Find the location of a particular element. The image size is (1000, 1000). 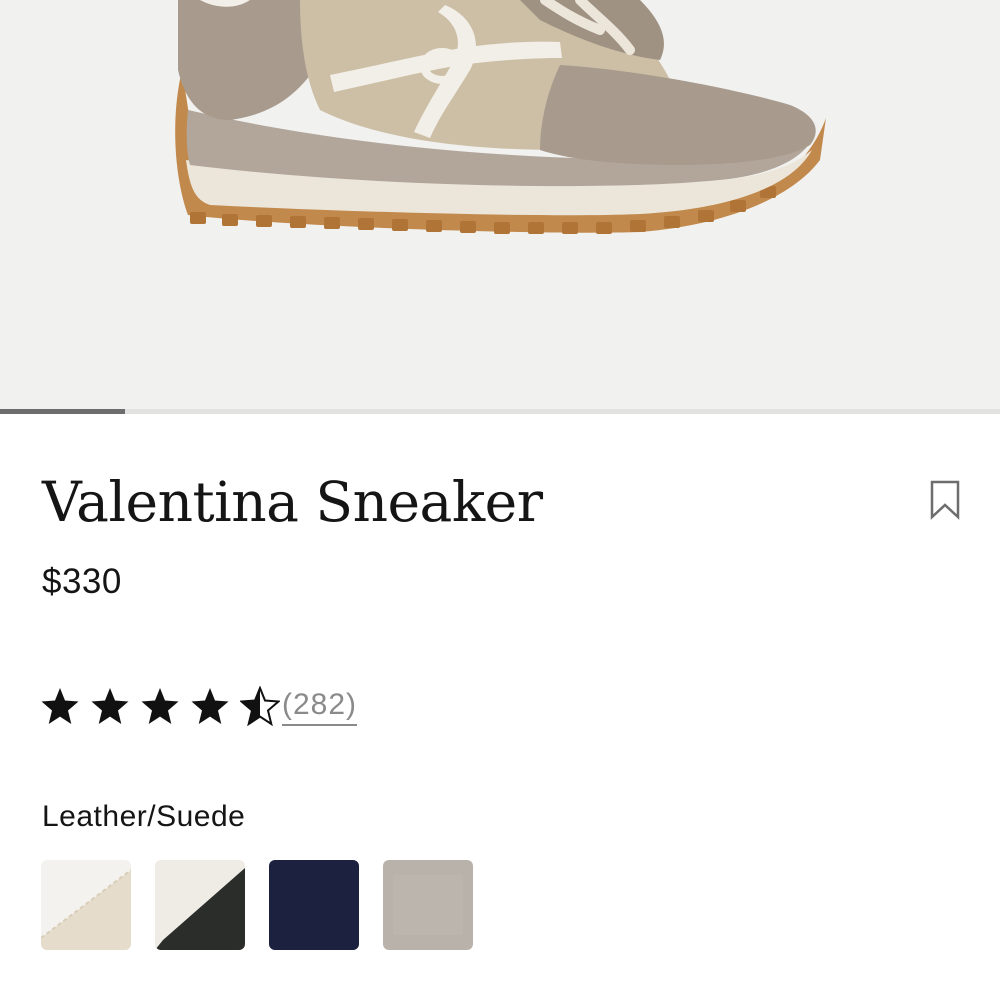

rating-summary: (282) is located at coordinates (199, 706).